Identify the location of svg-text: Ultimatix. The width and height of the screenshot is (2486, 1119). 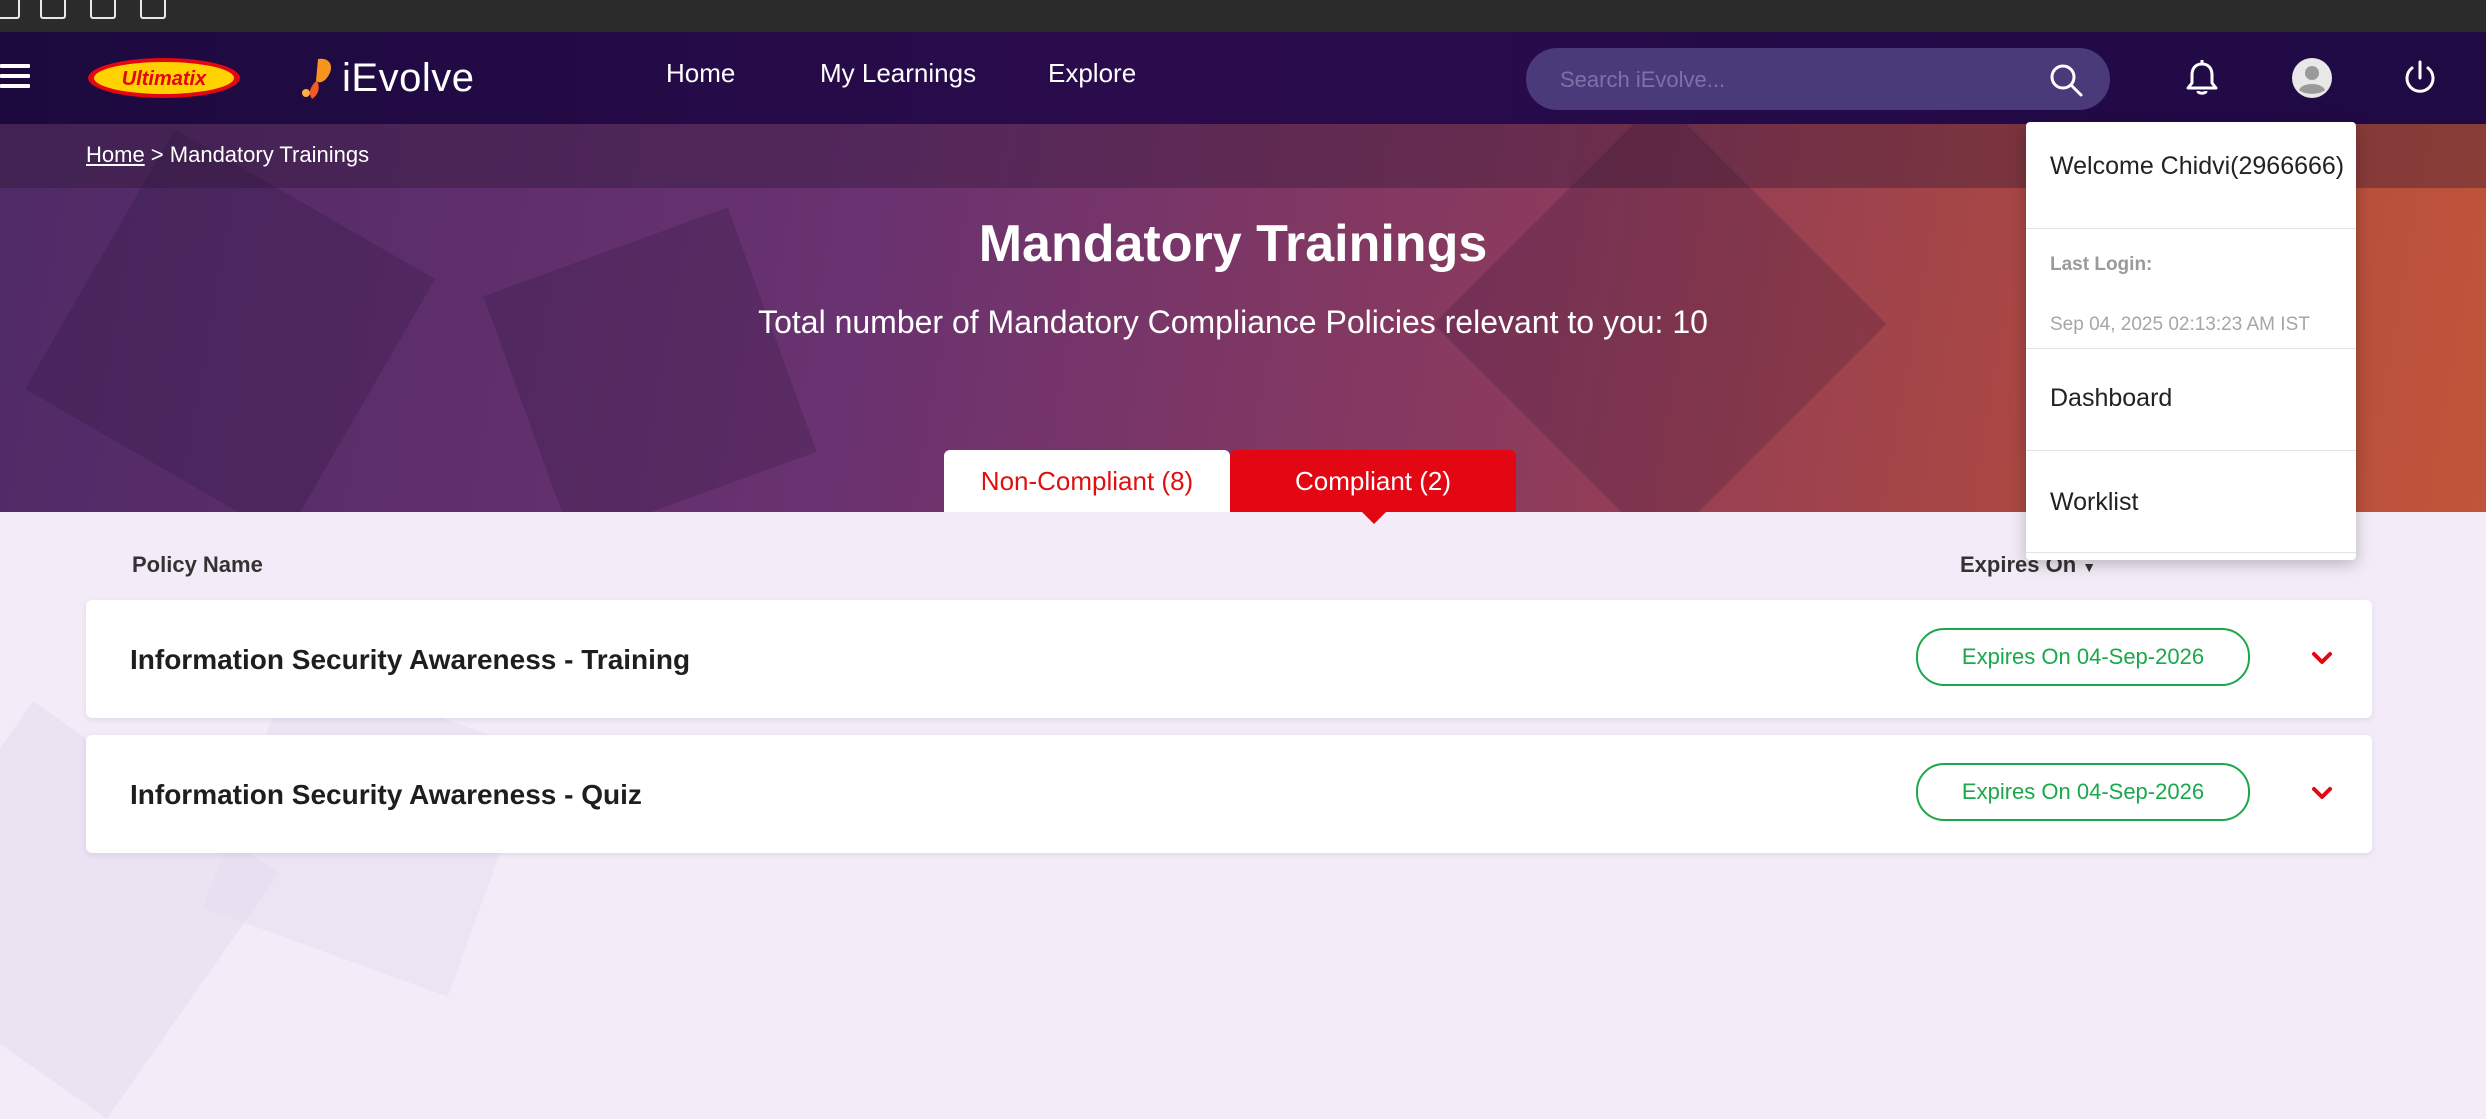
(164, 79).